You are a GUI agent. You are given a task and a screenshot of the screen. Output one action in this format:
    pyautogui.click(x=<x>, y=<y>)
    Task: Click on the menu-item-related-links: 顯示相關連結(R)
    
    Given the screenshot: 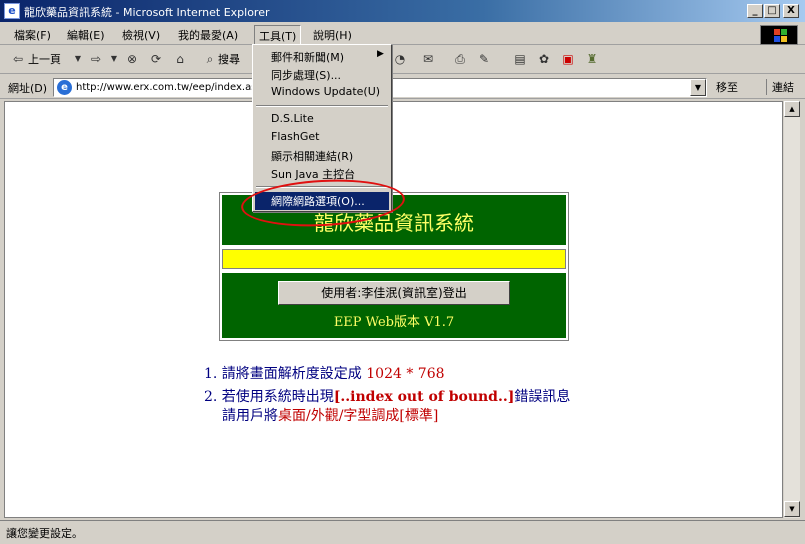 What is the action you would take?
    pyautogui.click(x=312, y=156)
    